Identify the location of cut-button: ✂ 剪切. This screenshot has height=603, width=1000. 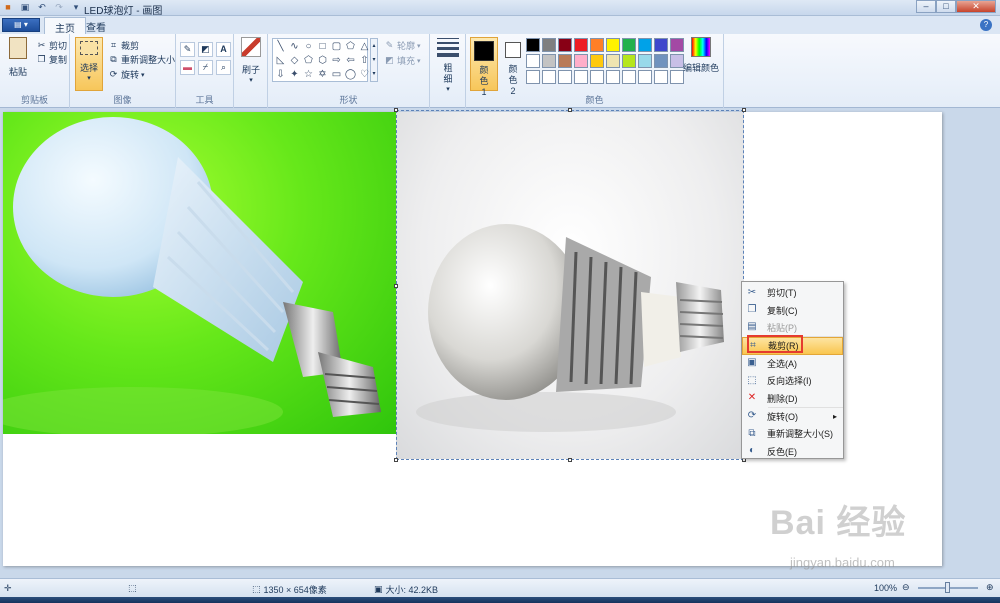
(51, 45).